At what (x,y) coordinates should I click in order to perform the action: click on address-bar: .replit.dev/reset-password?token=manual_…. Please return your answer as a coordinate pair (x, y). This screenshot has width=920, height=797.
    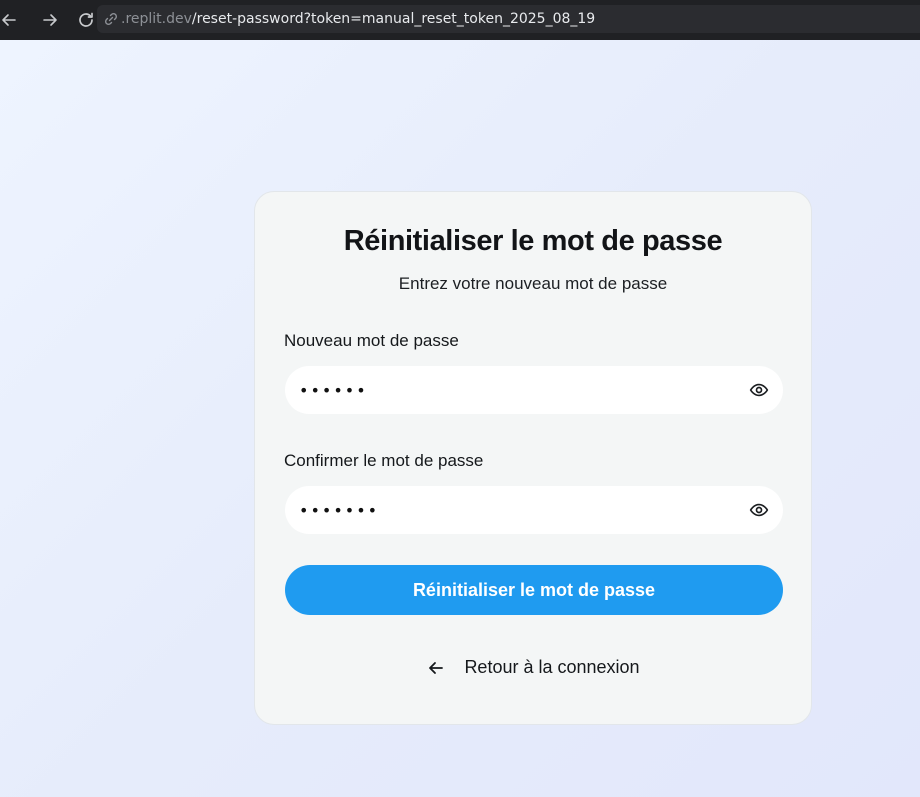
    Looking at the image, I should click on (508, 19).